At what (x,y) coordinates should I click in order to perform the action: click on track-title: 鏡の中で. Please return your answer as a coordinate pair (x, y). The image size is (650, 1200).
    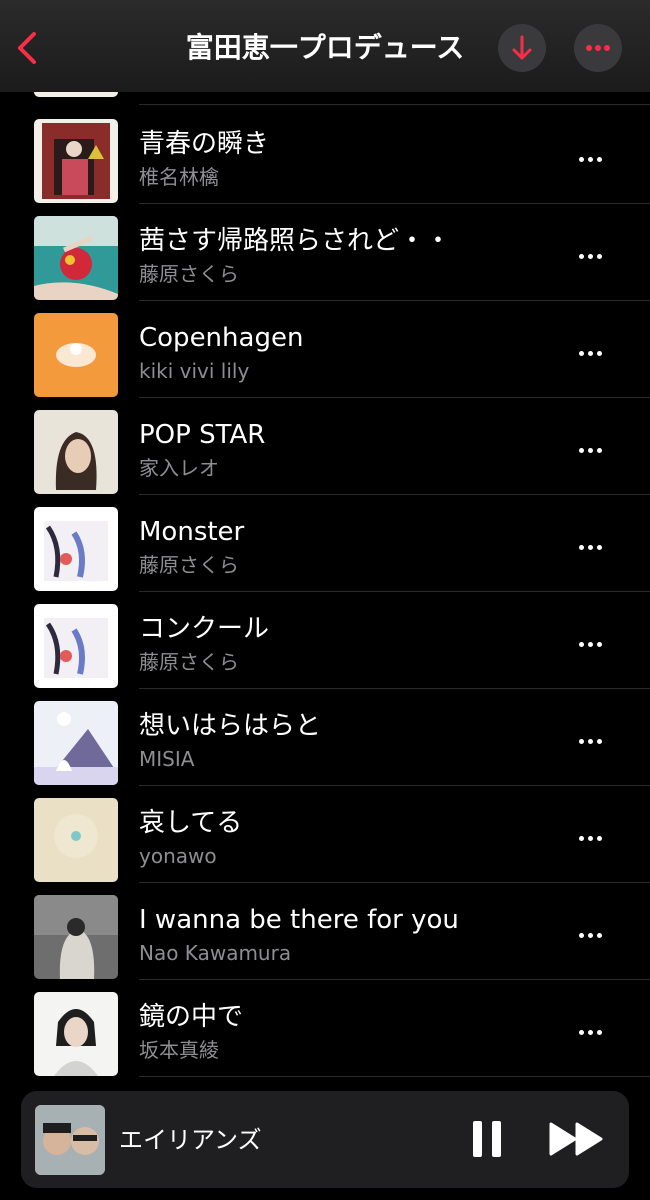
    Looking at the image, I should click on (191, 1017).